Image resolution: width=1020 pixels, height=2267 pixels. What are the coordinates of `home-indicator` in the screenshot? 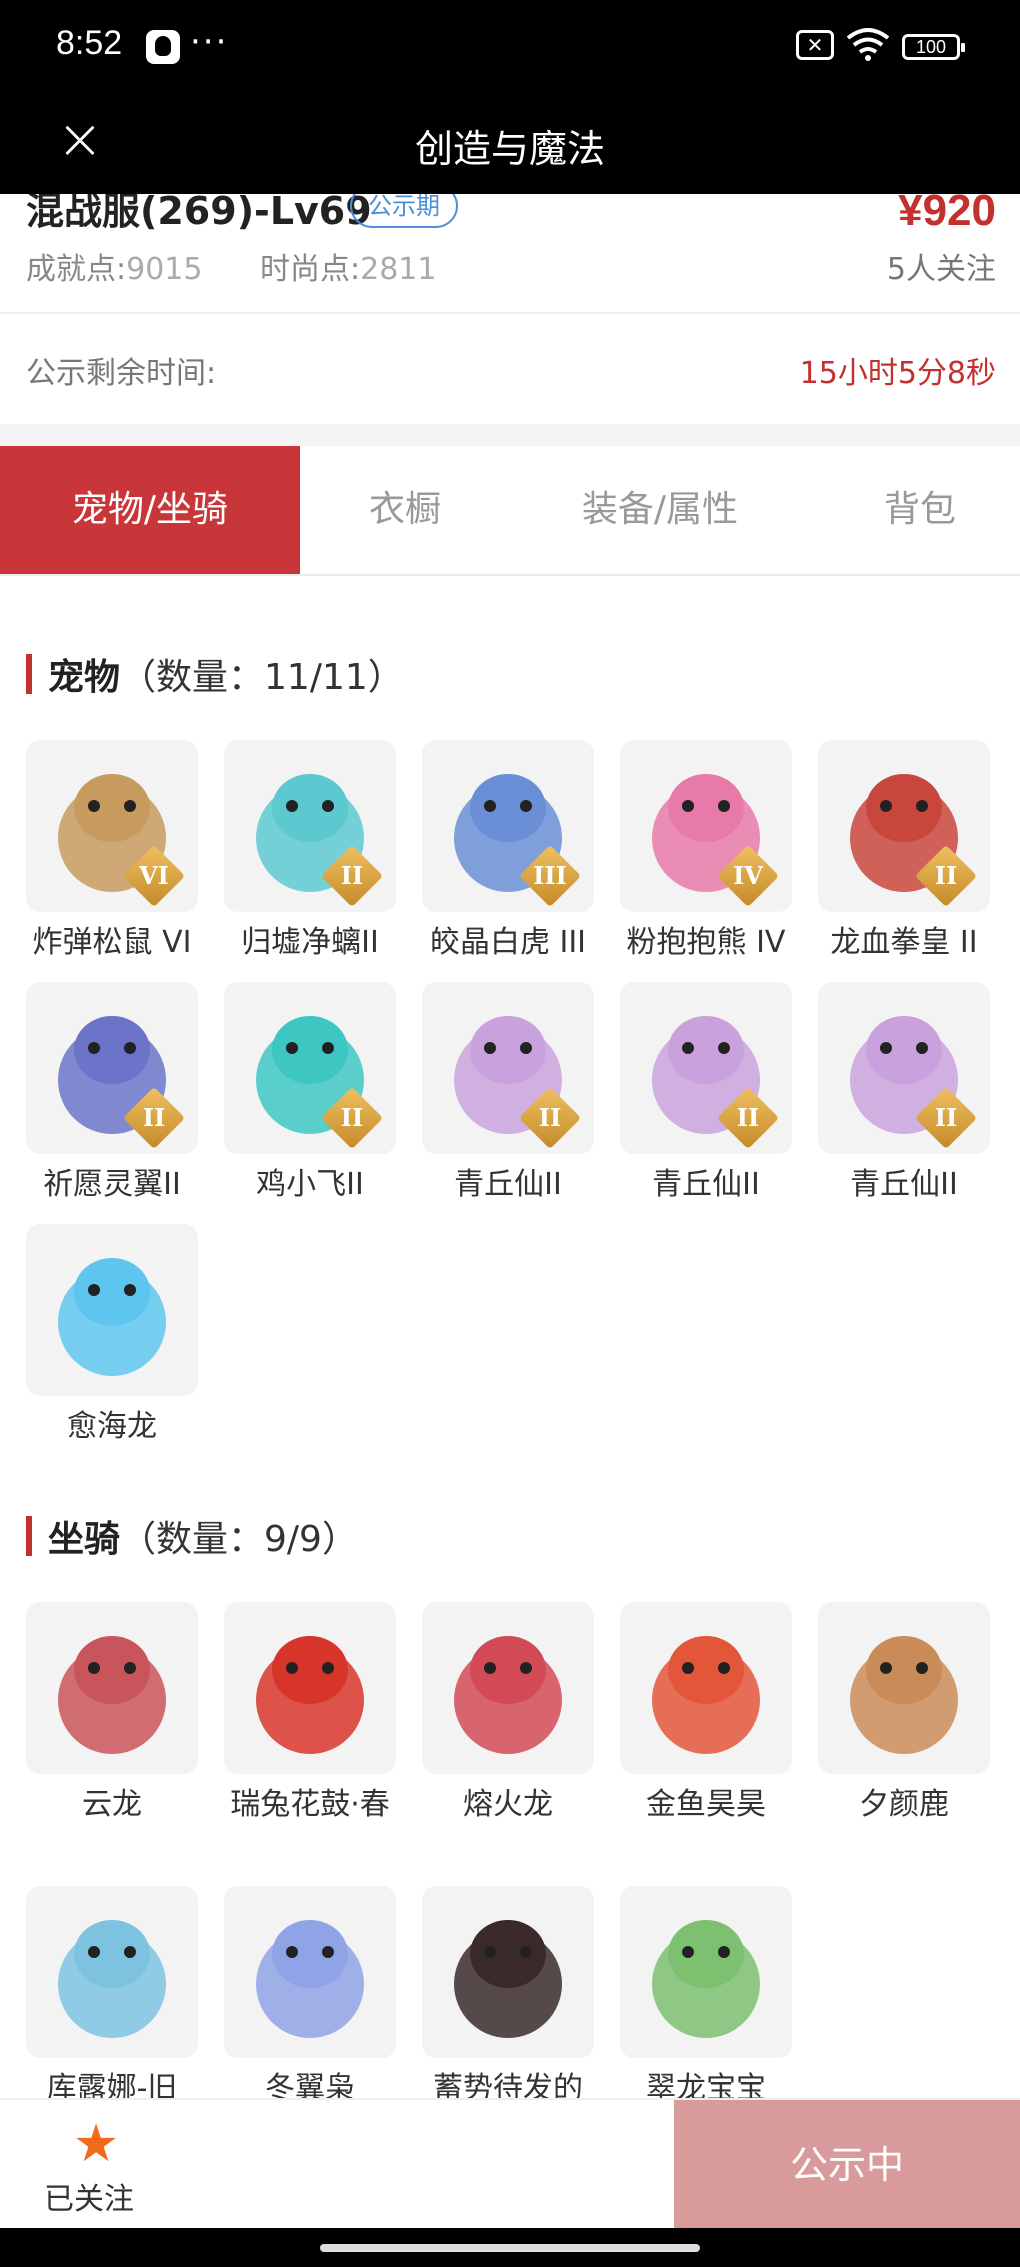 It's located at (510, 2248).